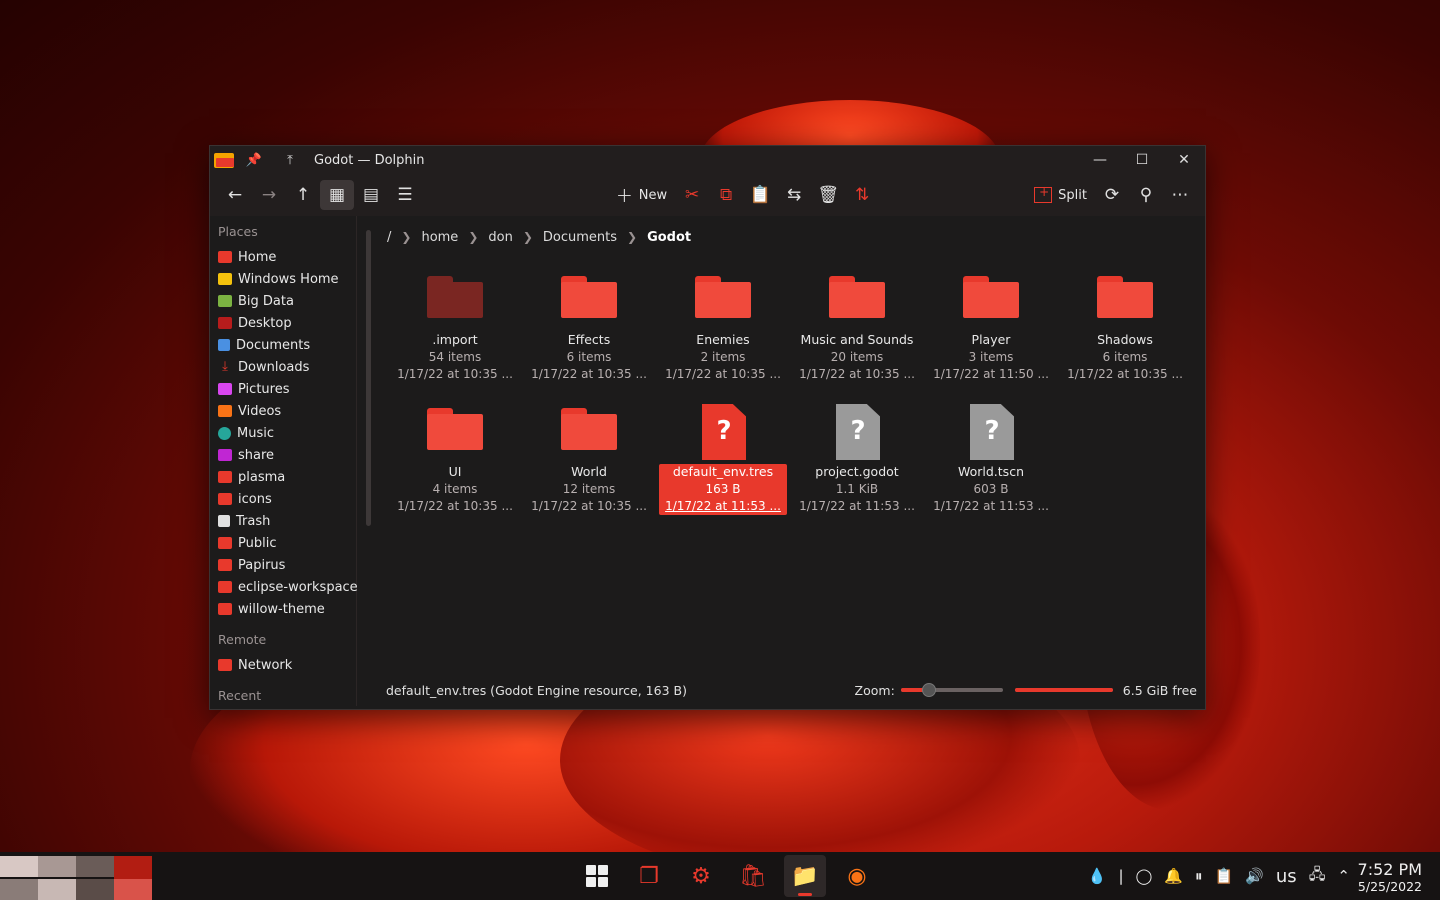 The height and width of the screenshot is (900, 1440). What do you see at coordinates (287, 433) in the screenshot?
I see `sidebar-item-music: Music` at bounding box center [287, 433].